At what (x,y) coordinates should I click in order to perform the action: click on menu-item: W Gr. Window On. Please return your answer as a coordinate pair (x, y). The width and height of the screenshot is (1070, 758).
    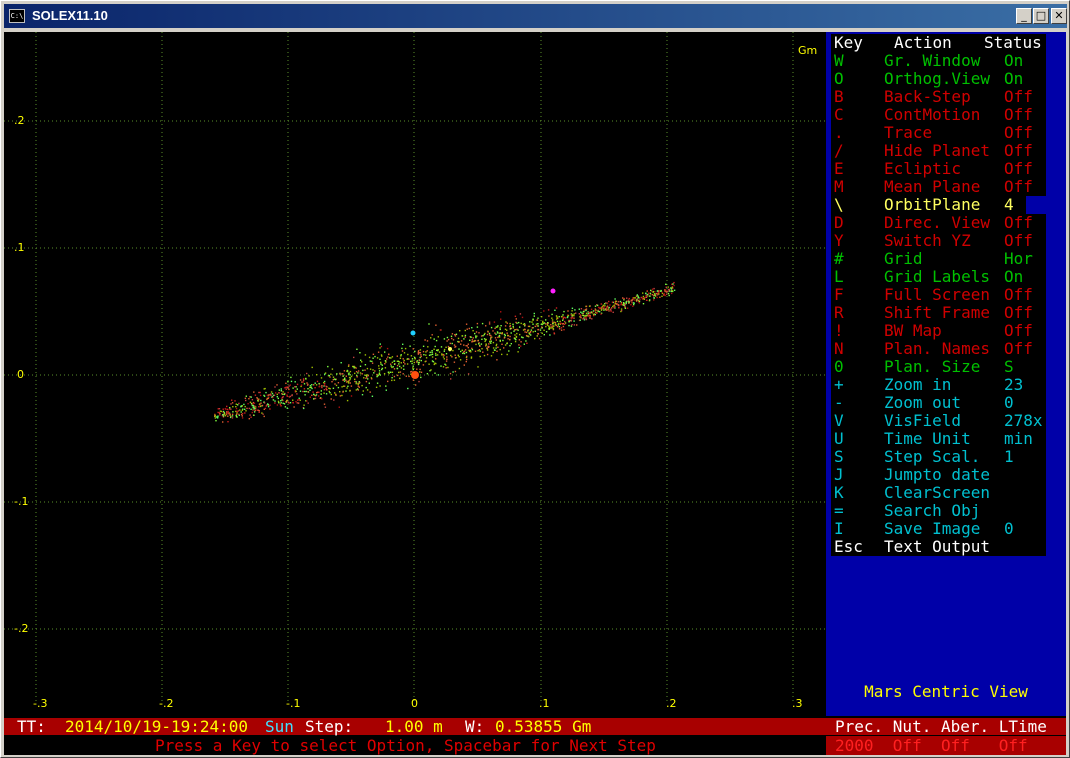
    Looking at the image, I should click on (938, 61).